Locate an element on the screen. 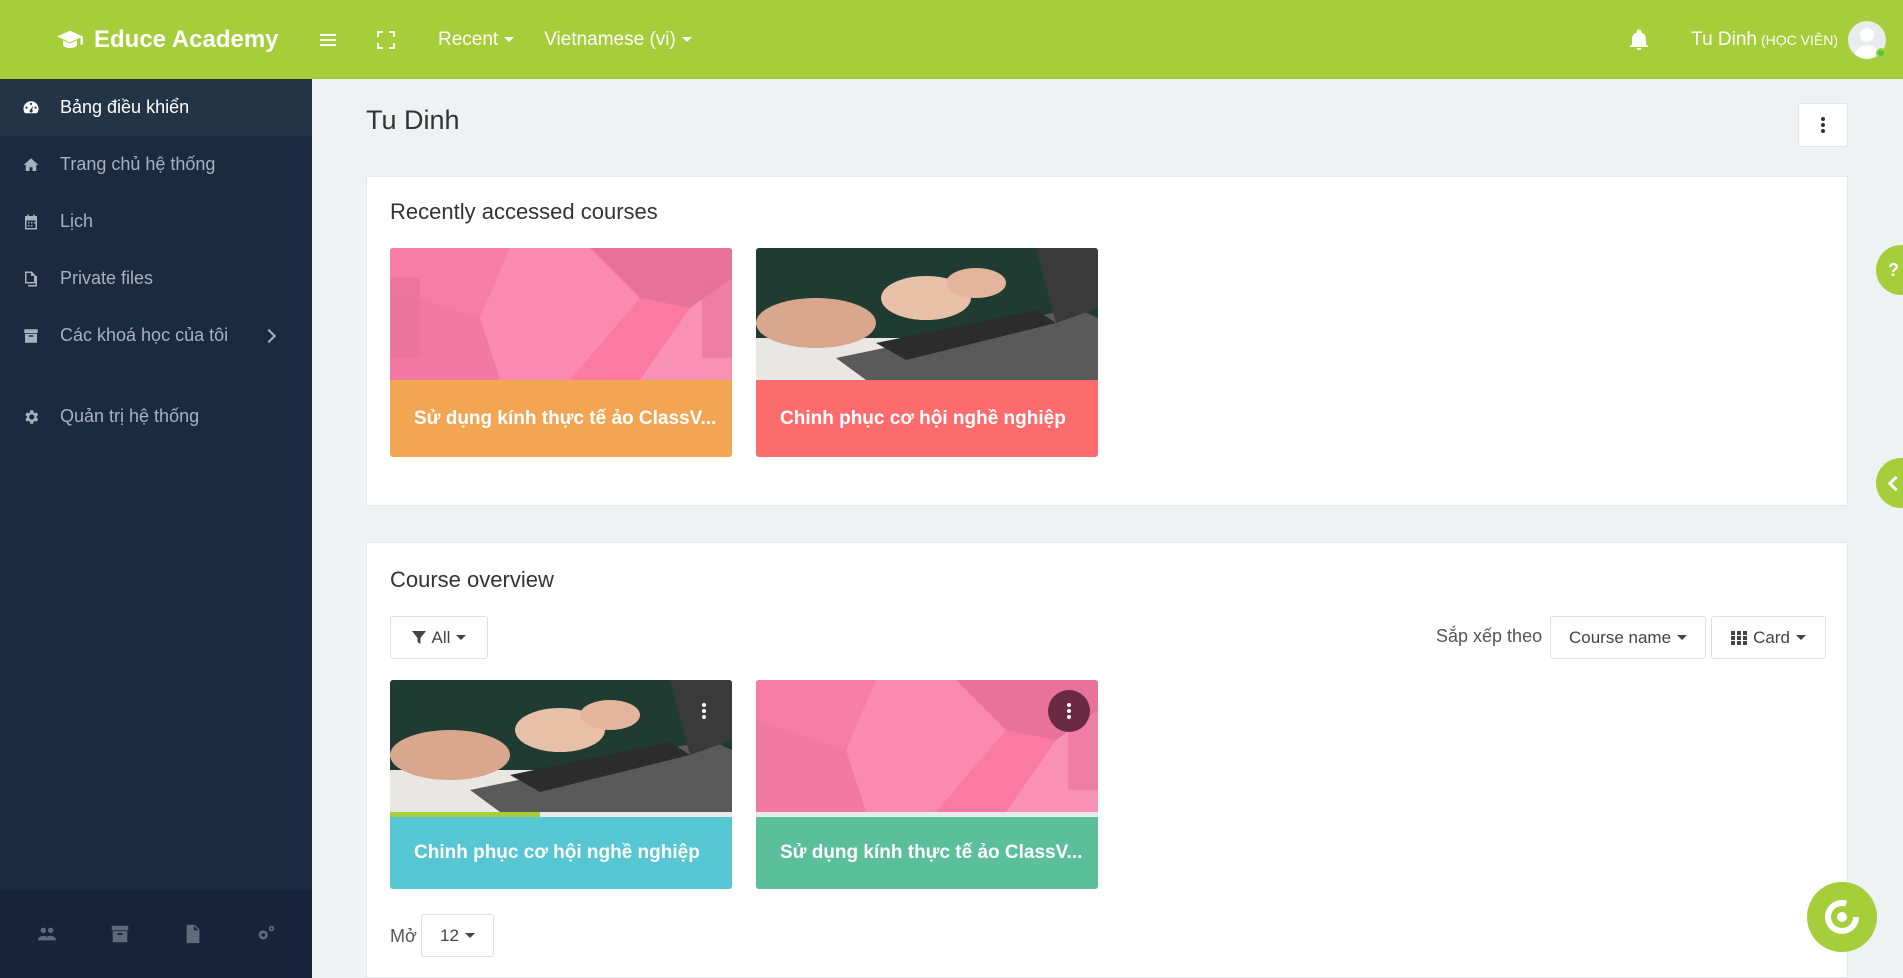  brand-link: Educe Academy is located at coordinates (176, 40).